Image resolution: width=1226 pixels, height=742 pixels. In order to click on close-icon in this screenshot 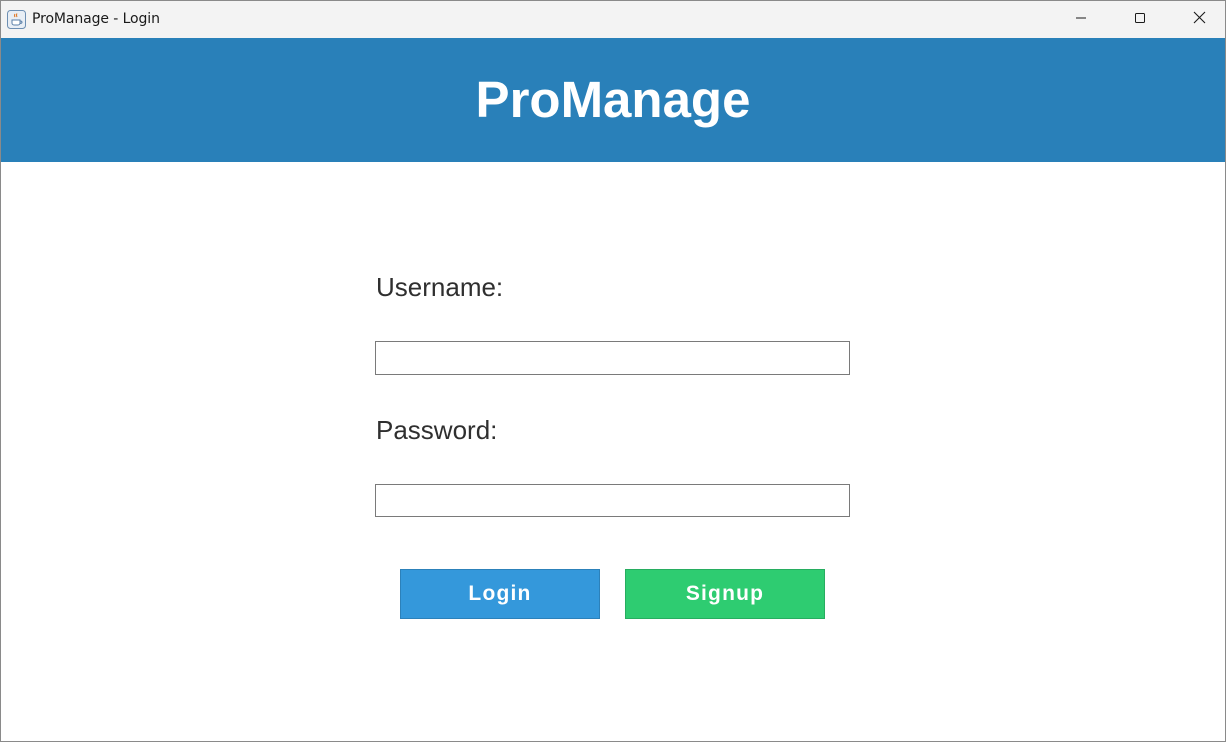, I will do `click(1199, 20)`.